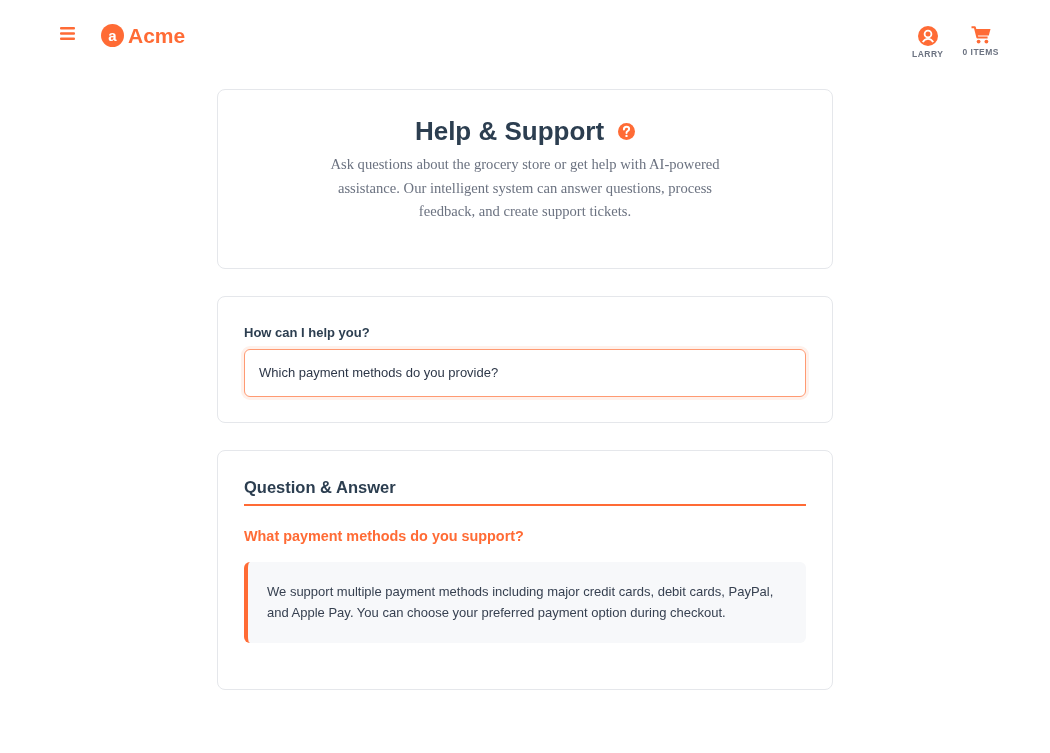  What do you see at coordinates (627, 131) in the screenshot?
I see `help-icon` at bounding box center [627, 131].